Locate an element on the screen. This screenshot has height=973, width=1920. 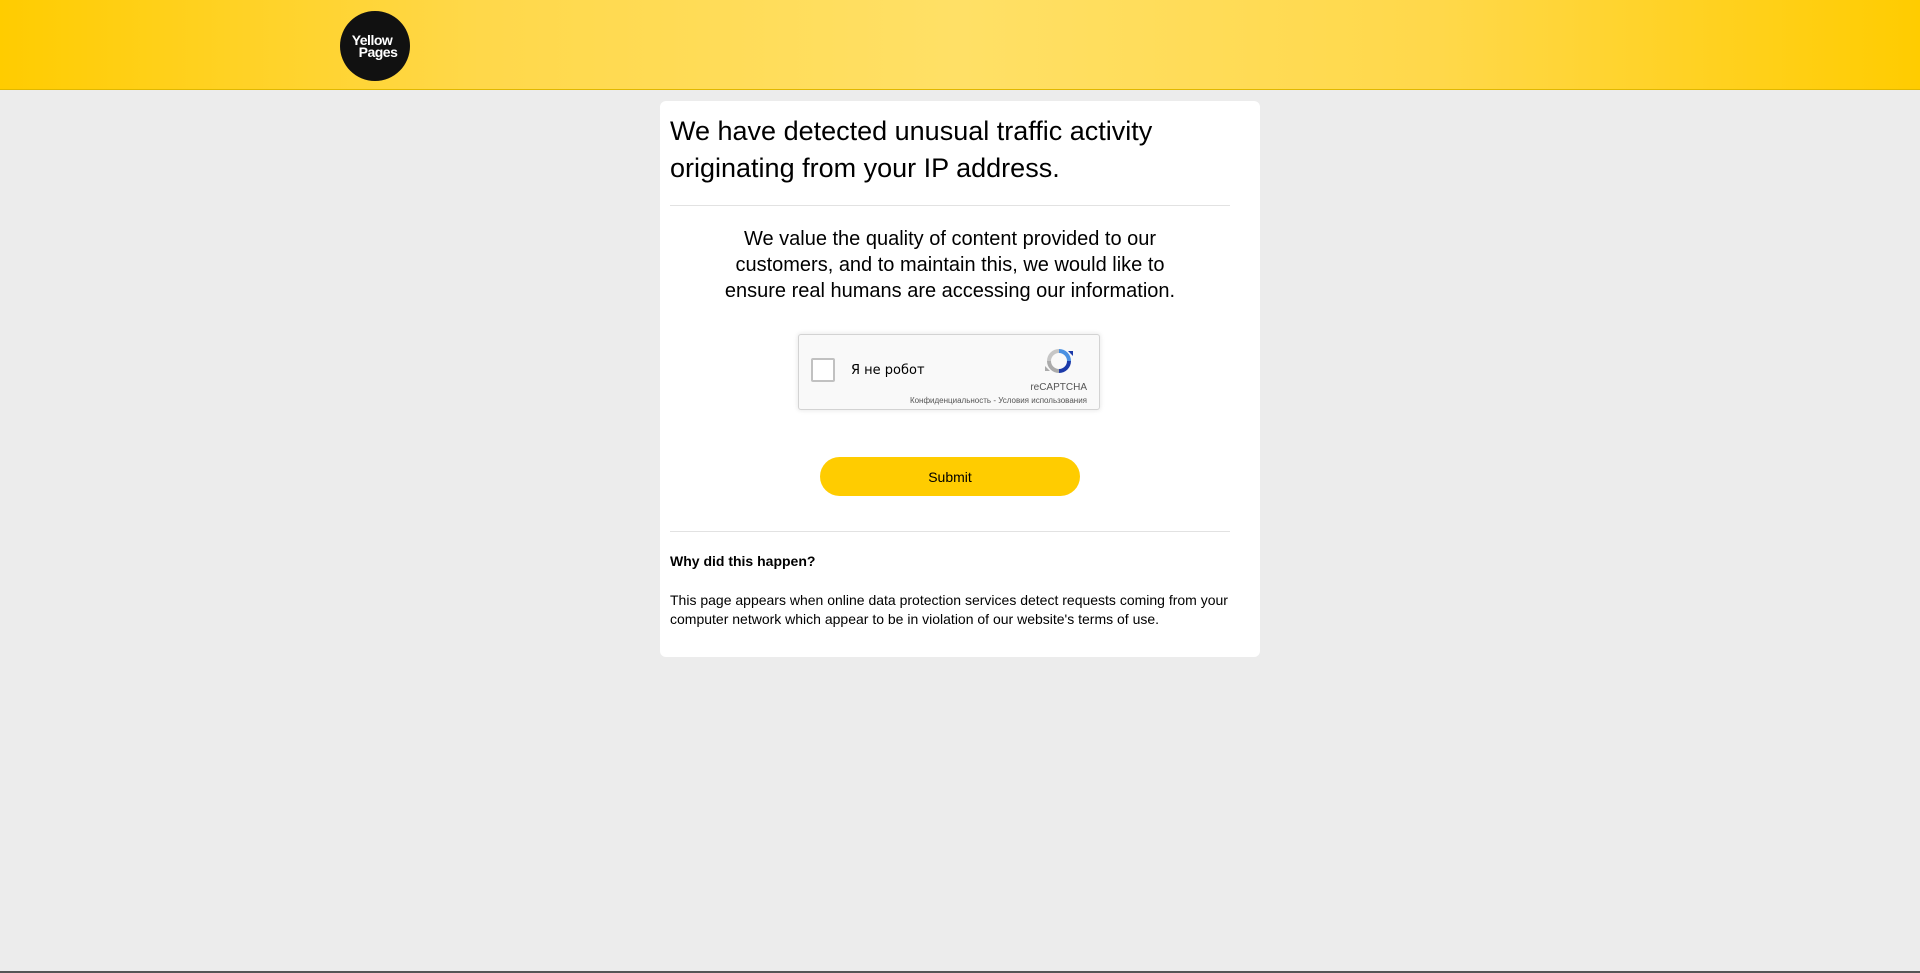
yellow-pages-logo: Yellow Pages is located at coordinates (375, 46).